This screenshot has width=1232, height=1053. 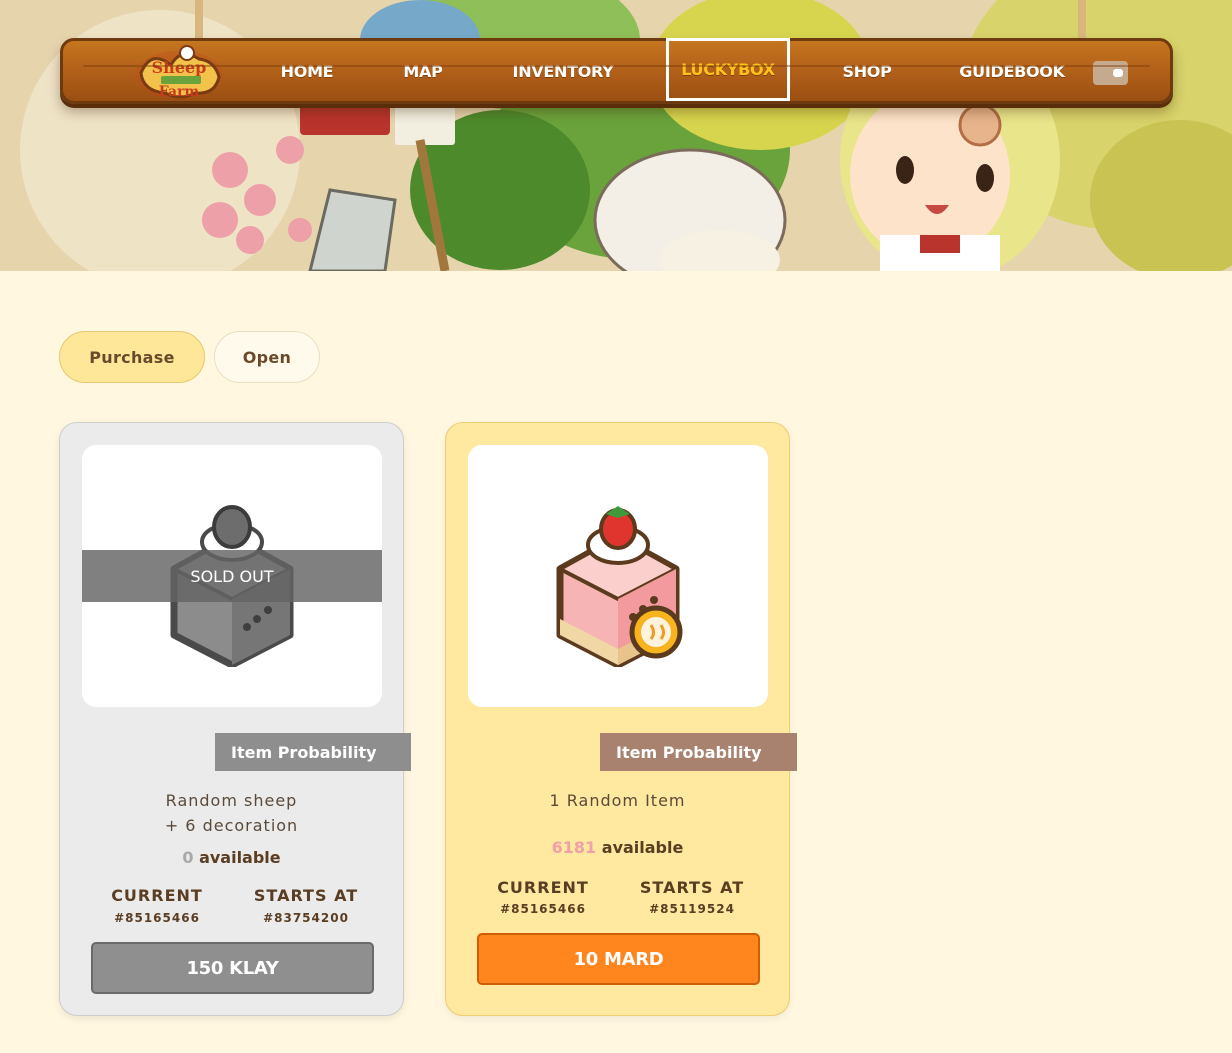 What do you see at coordinates (306, 918) in the screenshot?
I see `starts-at-value: #83754200` at bounding box center [306, 918].